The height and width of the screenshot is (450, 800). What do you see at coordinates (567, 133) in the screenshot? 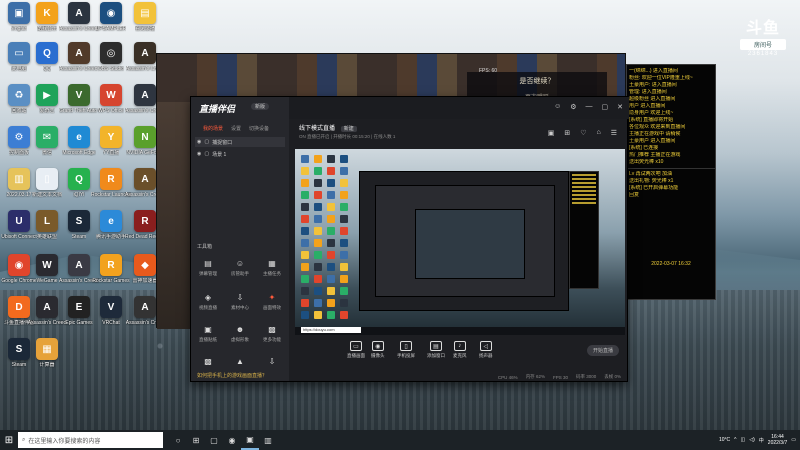
I see `layout-icon: ⊞` at bounding box center [567, 133].